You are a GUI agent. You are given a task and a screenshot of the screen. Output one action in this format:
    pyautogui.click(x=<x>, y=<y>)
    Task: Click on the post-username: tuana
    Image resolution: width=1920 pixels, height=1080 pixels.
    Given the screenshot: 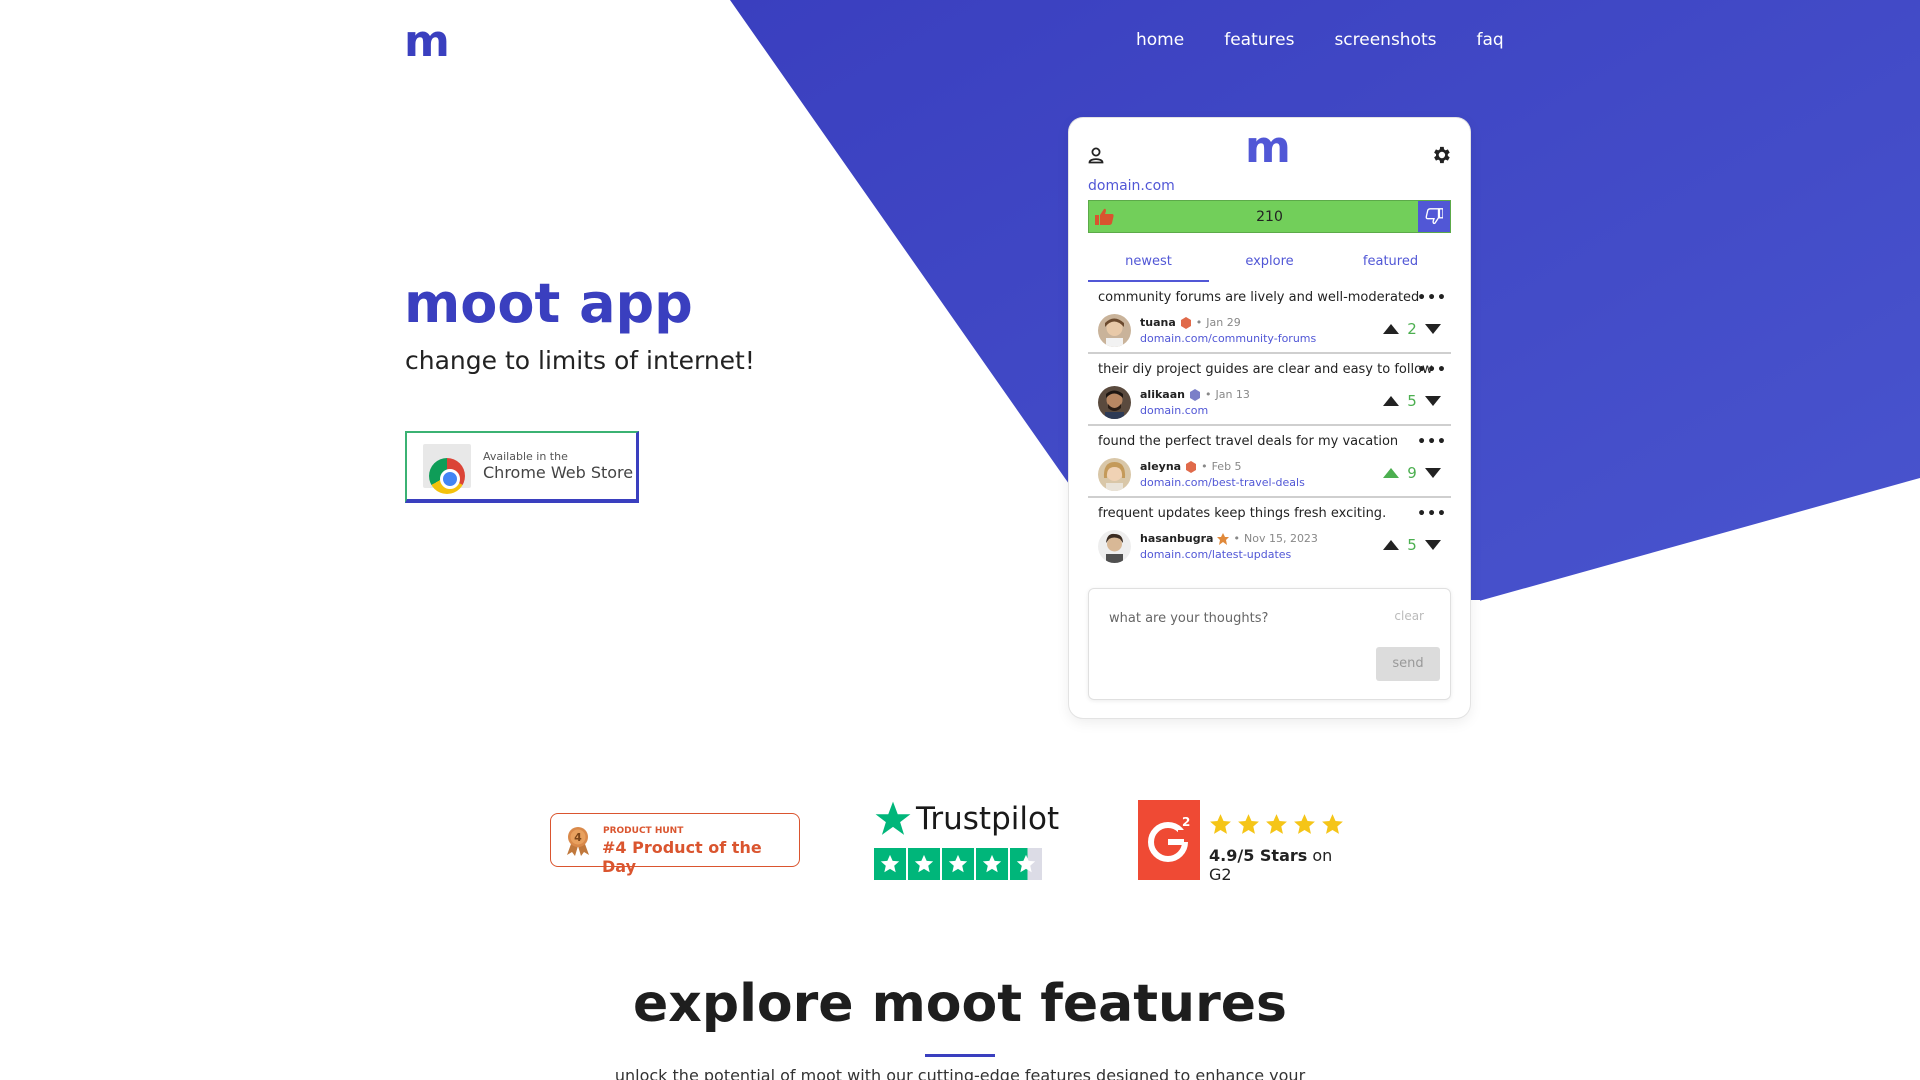 What is the action you would take?
    pyautogui.click(x=1158, y=322)
    